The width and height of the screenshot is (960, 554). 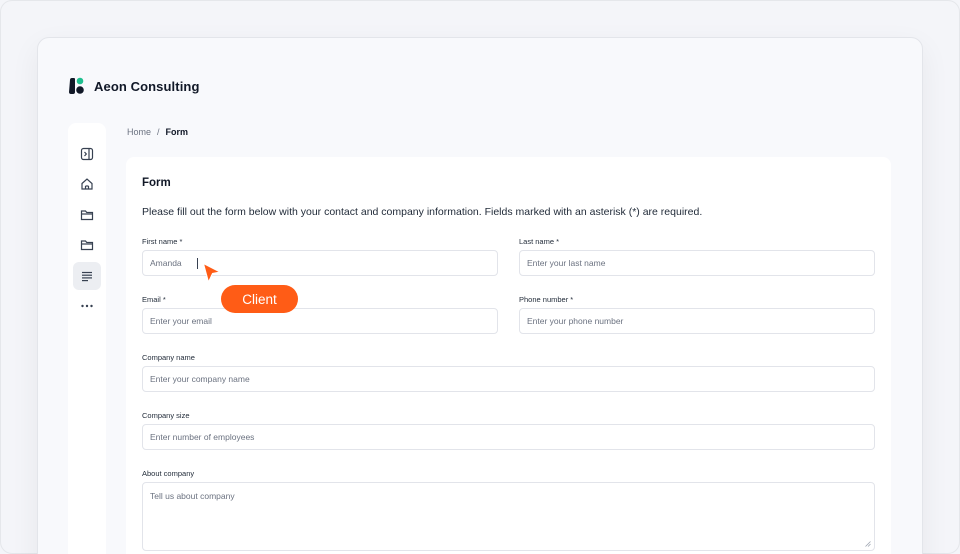 I want to click on sidebar-item-home, so click(x=87, y=184).